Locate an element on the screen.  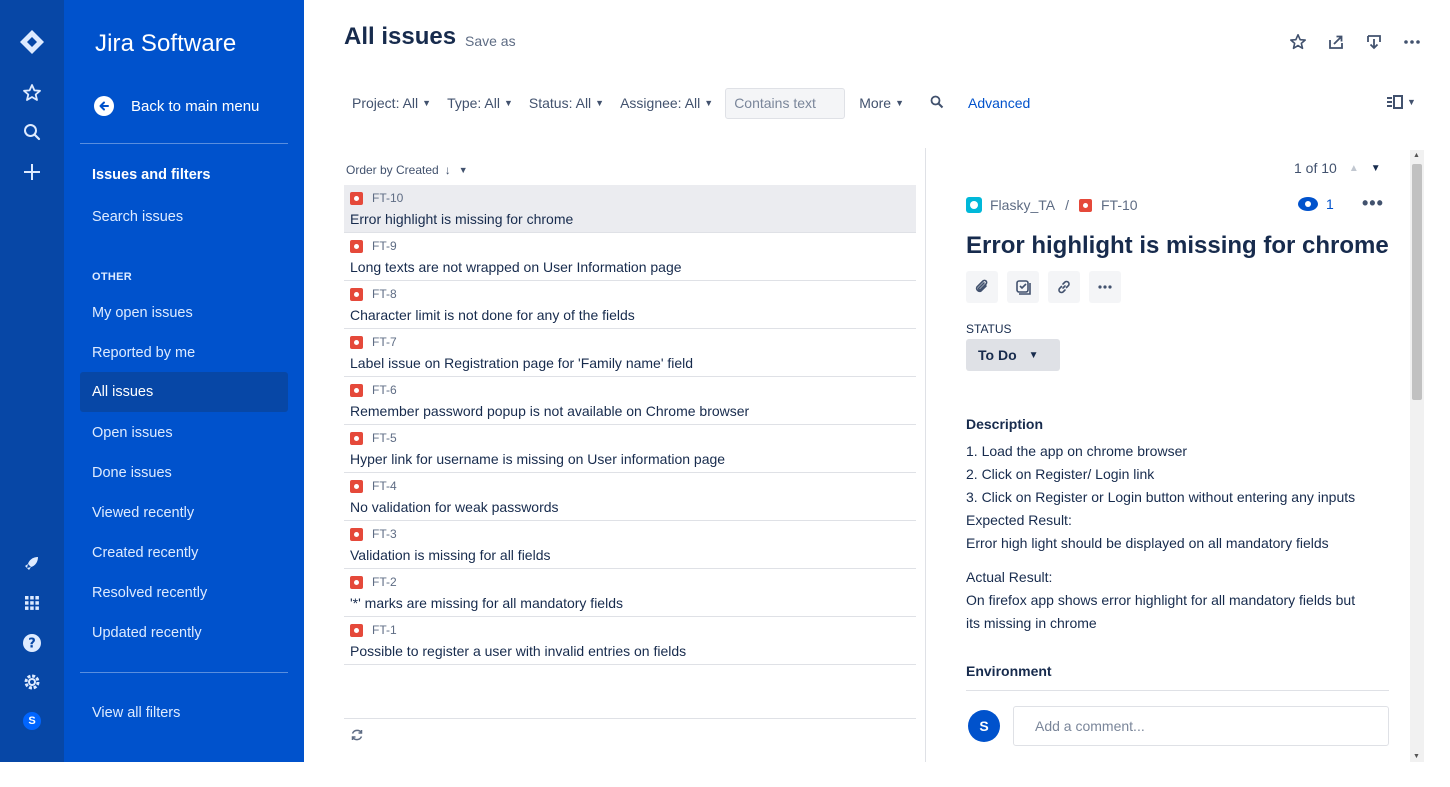
panel-divider is located at coordinates (925, 455).